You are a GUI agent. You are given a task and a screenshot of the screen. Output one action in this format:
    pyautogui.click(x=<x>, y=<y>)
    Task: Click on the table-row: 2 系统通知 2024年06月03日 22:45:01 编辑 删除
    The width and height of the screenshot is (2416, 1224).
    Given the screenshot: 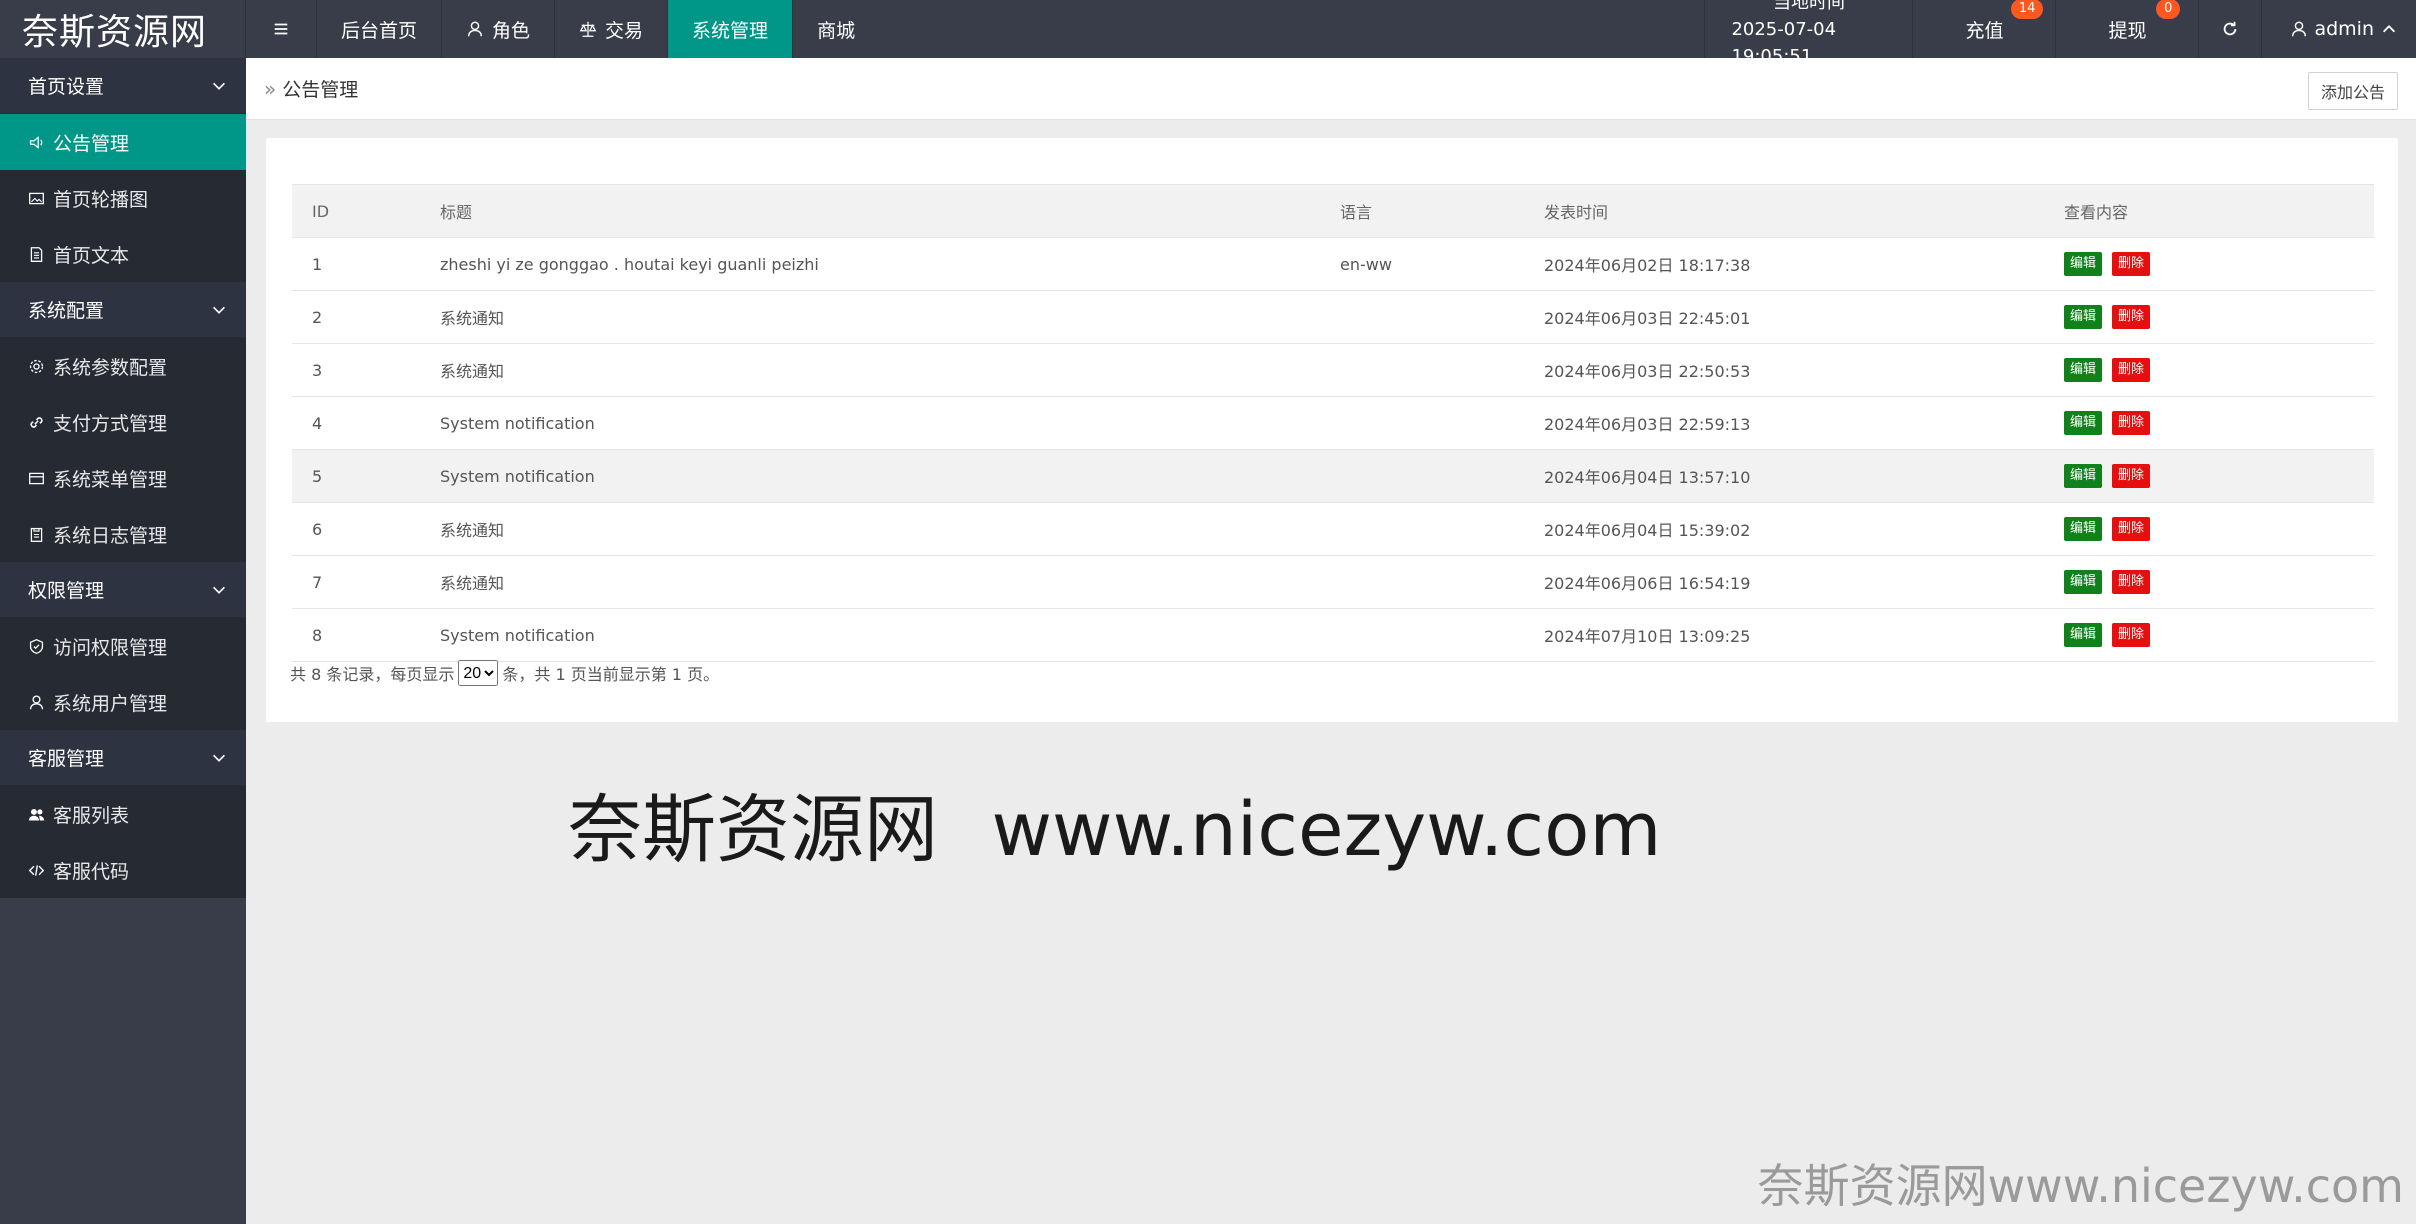 What is the action you would take?
    pyautogui.click(x=1333, y=317)
    